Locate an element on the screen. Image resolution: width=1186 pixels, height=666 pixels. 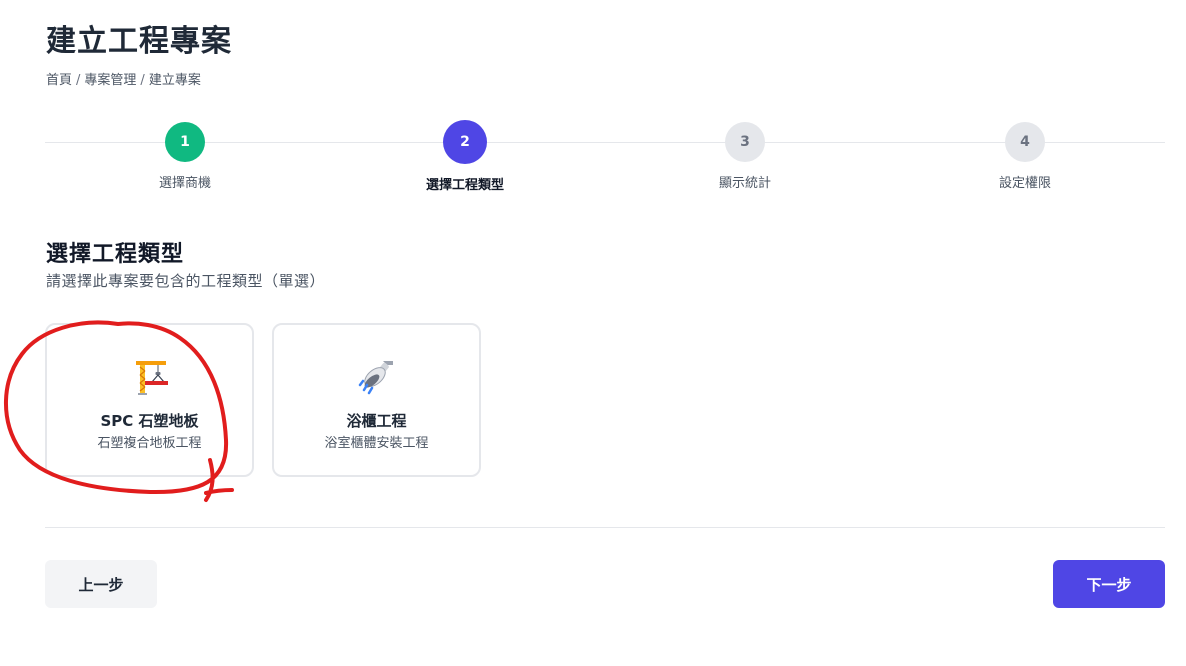
breadcrumb-home-link: 首頁 is located at coordinates (59, 81).